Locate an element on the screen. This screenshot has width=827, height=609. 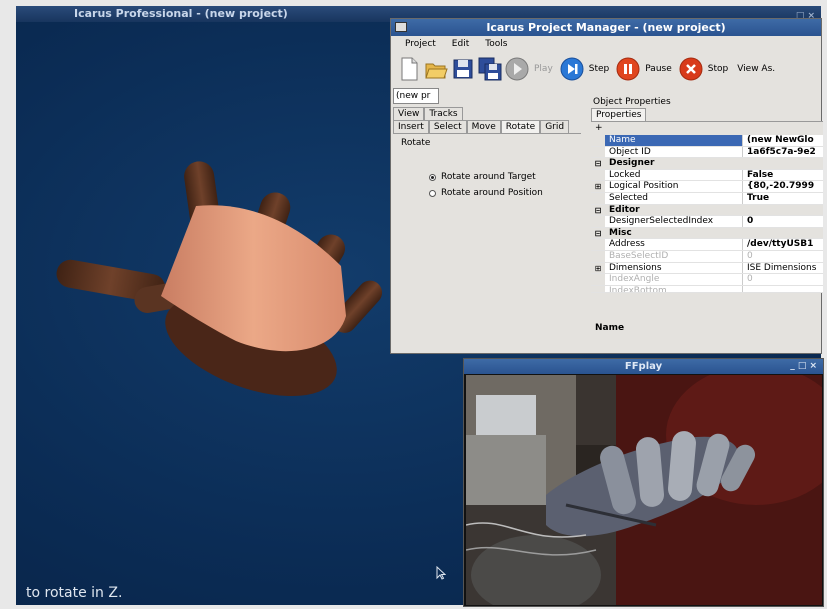
open-folder-icon is located at coordinates (436, 69).